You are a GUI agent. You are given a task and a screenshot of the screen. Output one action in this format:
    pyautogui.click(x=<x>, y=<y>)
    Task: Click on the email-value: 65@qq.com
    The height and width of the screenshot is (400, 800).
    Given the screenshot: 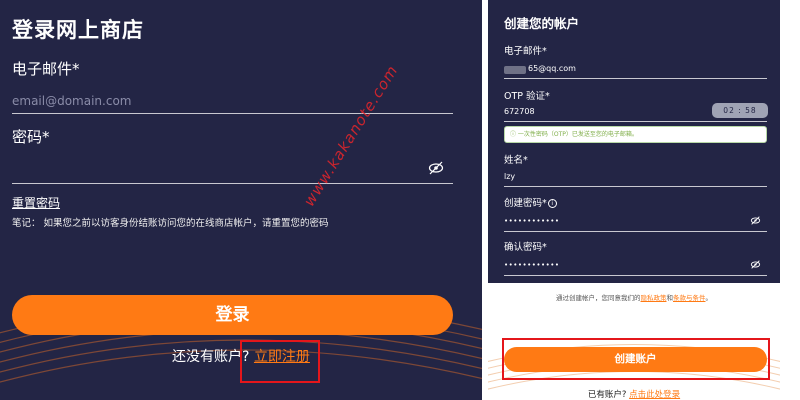 What is the action you would take?
    pyautogui.click(x=552, y=68)
    